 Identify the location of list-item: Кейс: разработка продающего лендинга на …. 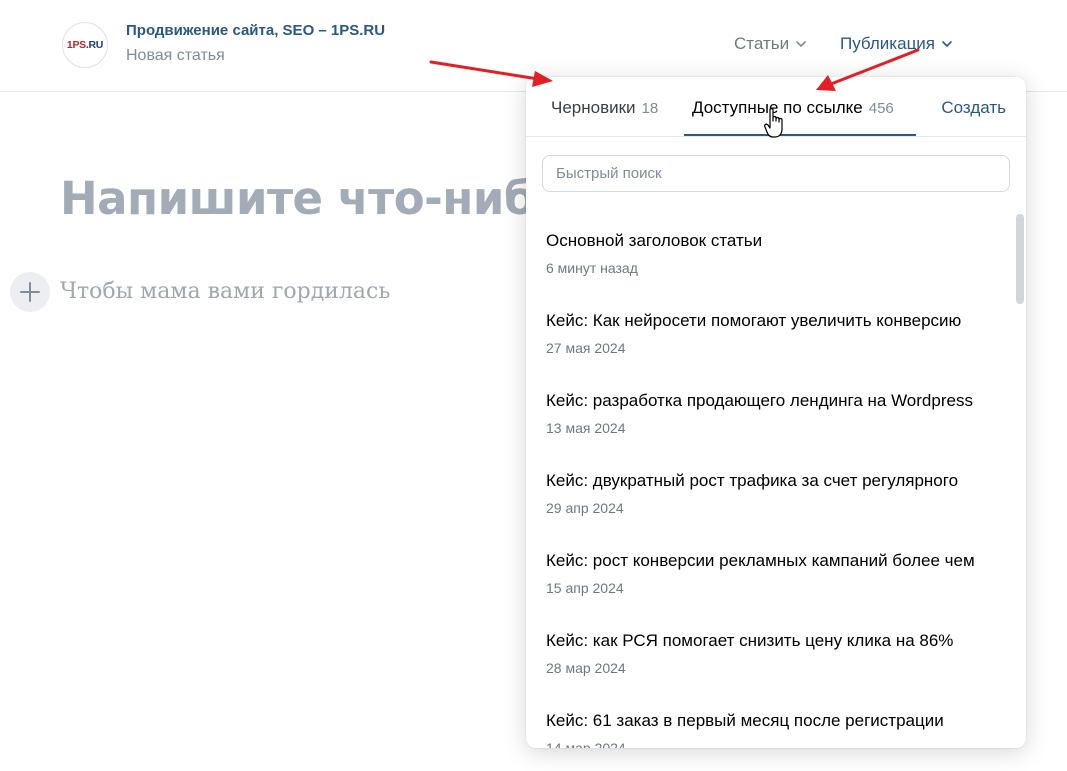
(766, 426).